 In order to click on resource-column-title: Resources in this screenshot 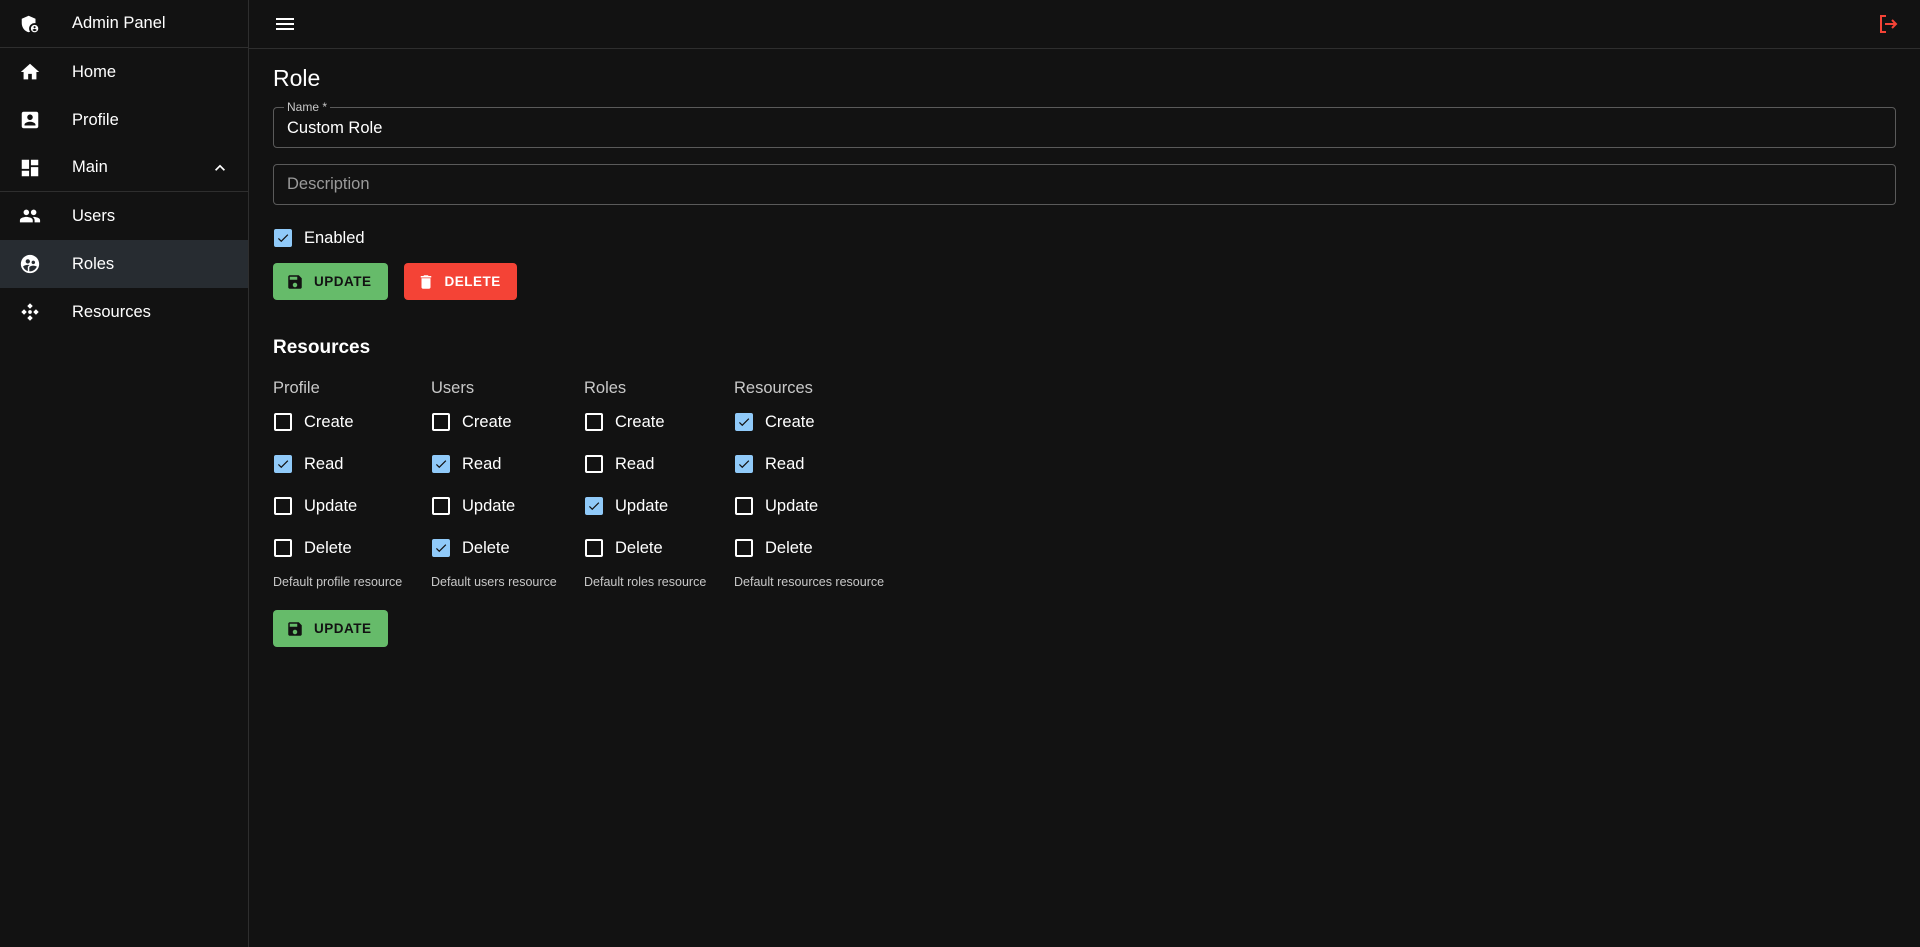, I will do `click(773, 388)`.